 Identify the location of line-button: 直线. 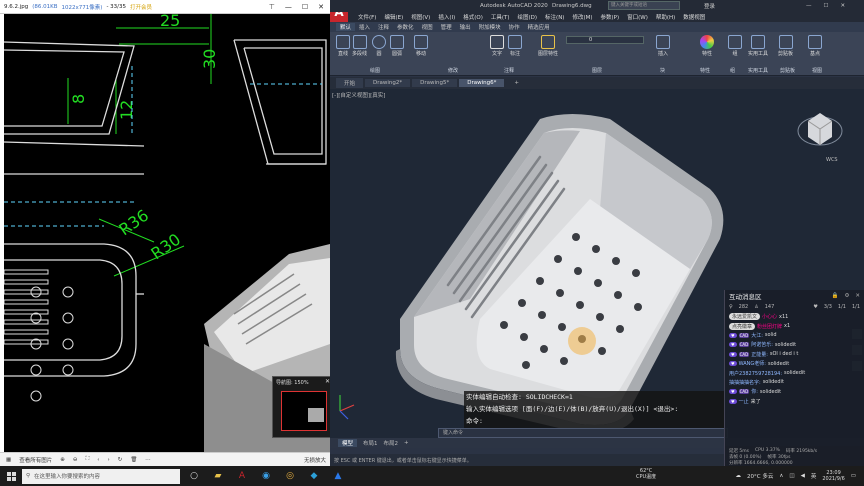
(343, 46).